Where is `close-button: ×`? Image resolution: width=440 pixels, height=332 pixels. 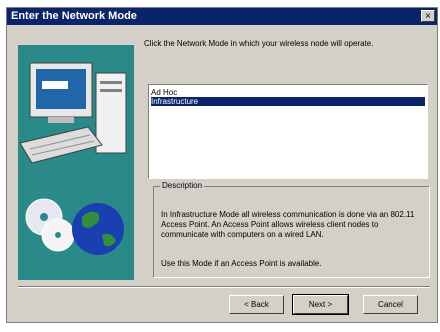 close-button: × is located at coordinates (428, 16).